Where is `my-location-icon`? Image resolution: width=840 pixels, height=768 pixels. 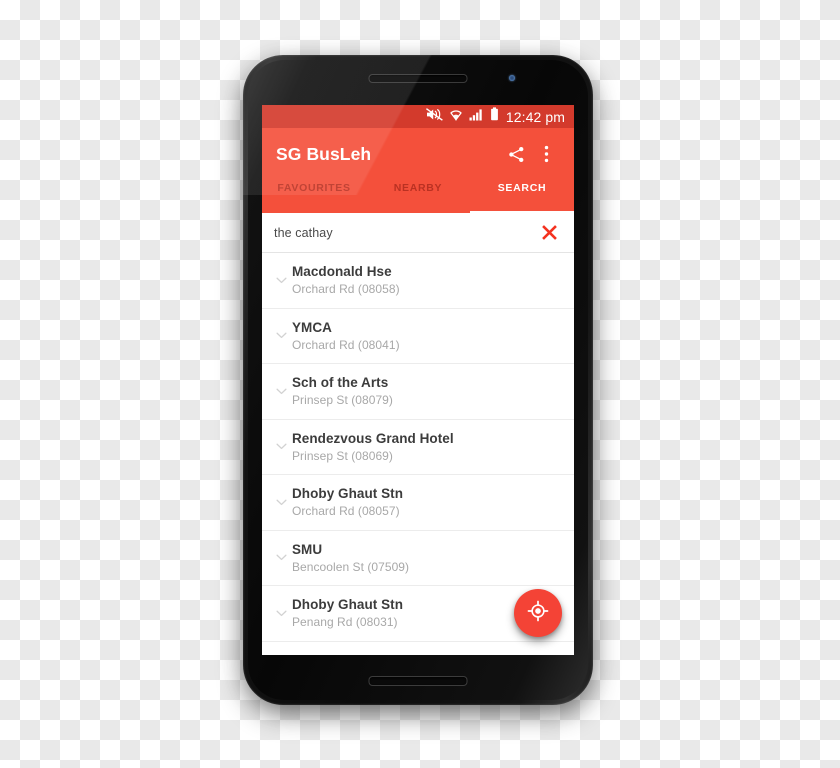 my-location-icon is located at coordinates (538, 613).